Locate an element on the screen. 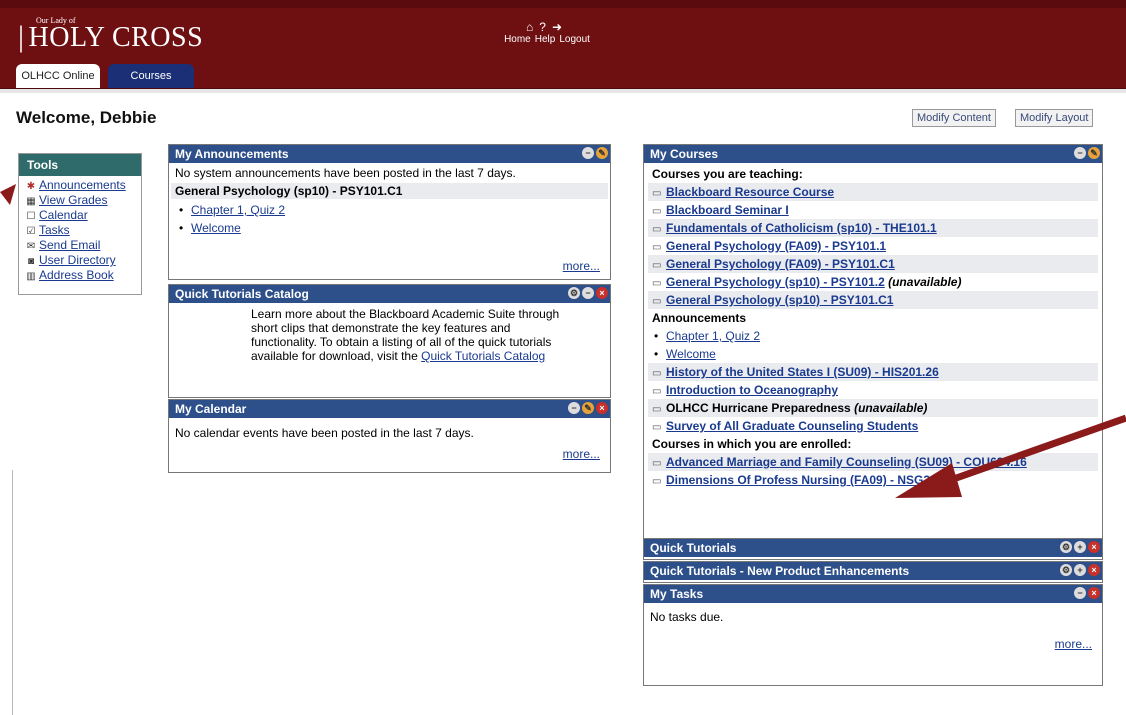 The height and width of the screenshot is (715, 1126). module-title: My Courses is located at coordinates (684, 154).